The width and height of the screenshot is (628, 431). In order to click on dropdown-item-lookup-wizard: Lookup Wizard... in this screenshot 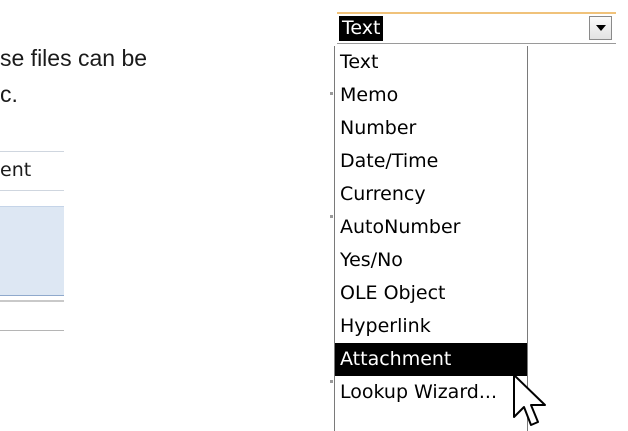, I will do `click(431, 392)`.